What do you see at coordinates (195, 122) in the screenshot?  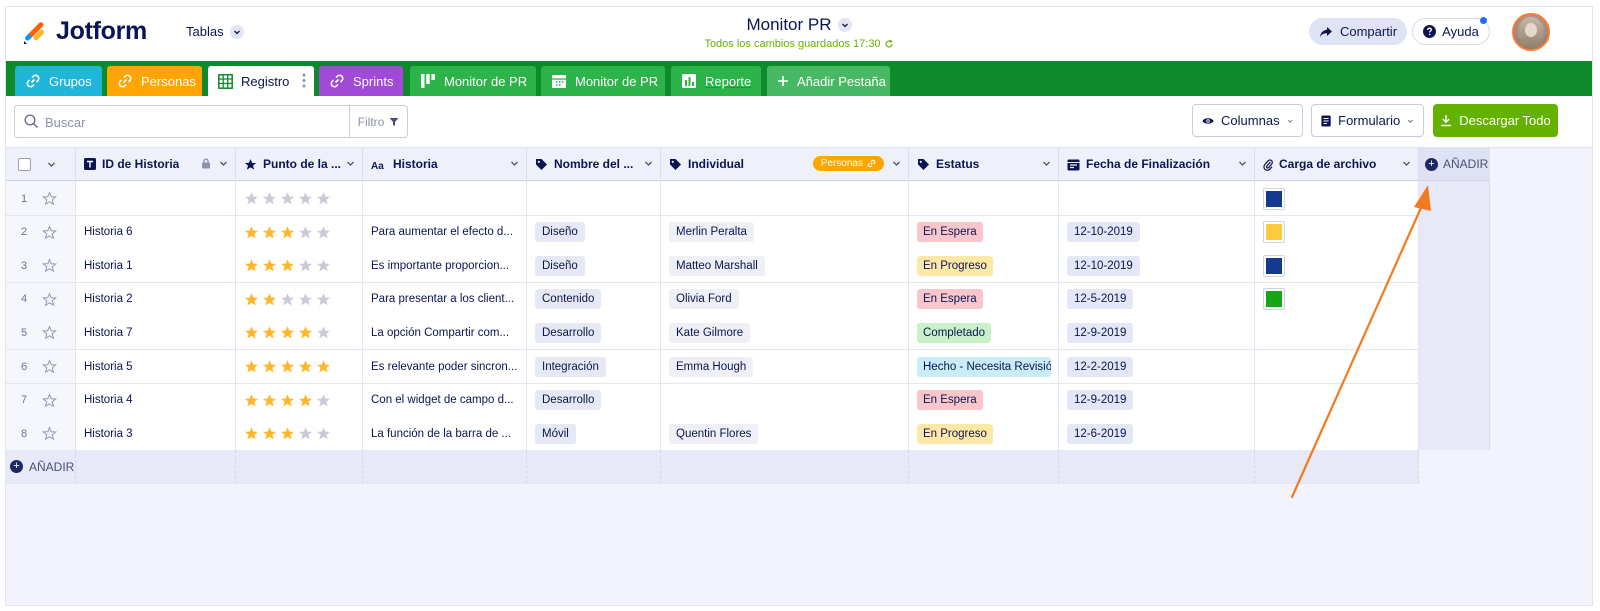 I see `search-input` at bounding box center [195, 122].